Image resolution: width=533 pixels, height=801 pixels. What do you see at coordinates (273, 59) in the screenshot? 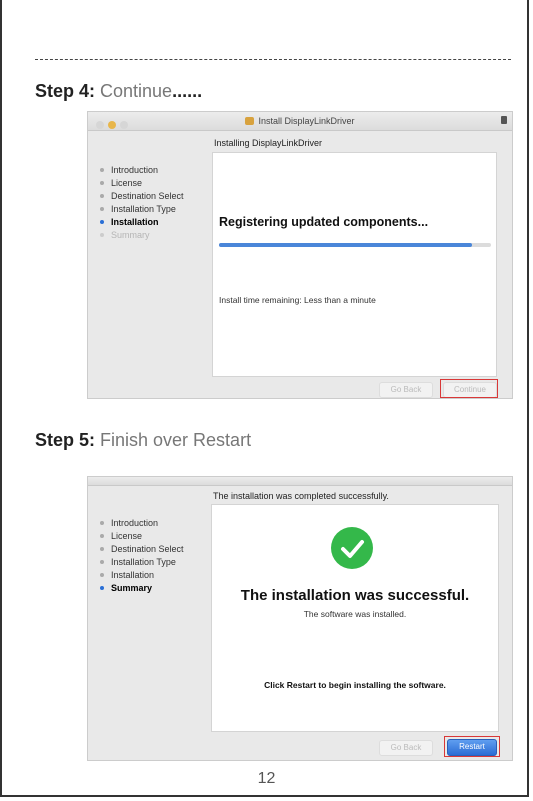
I see `section-divider` at bounding box center [273, 59].